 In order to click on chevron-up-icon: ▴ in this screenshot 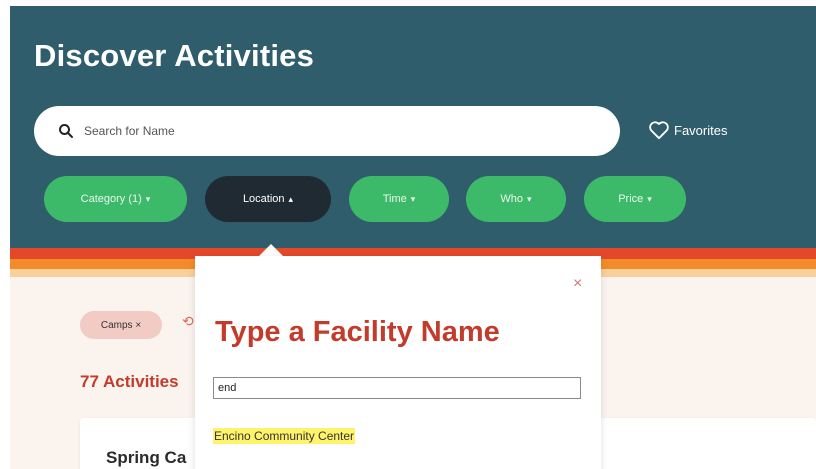, I will do `click(291, 198)`.